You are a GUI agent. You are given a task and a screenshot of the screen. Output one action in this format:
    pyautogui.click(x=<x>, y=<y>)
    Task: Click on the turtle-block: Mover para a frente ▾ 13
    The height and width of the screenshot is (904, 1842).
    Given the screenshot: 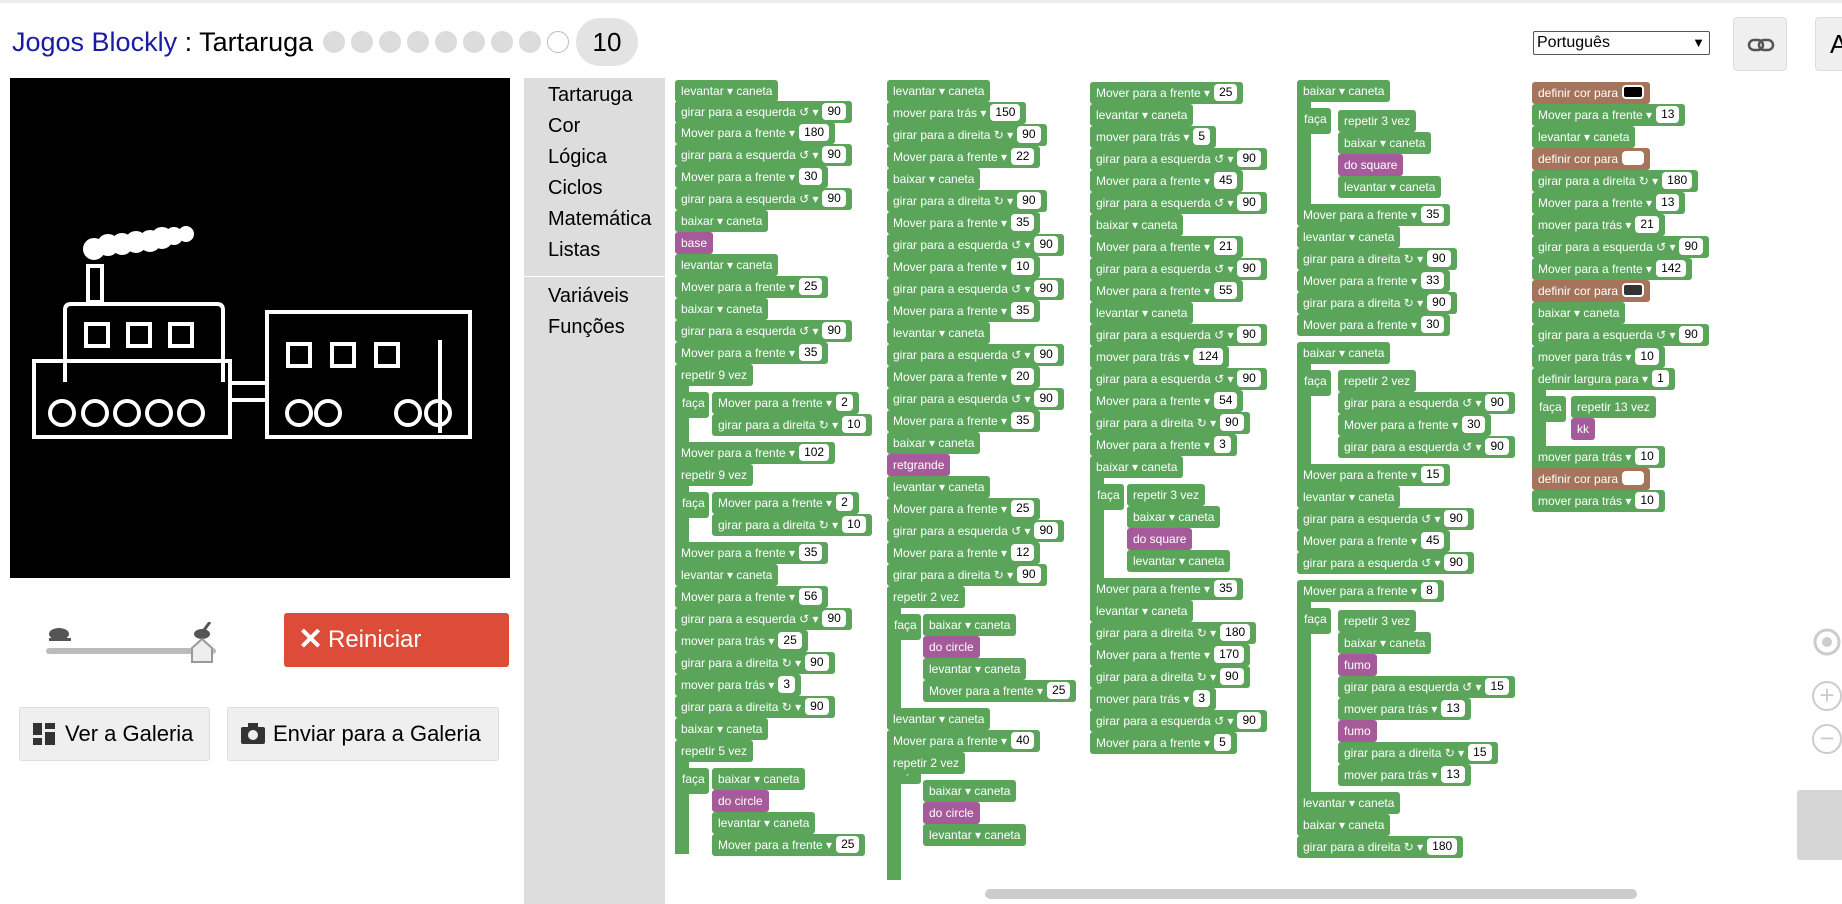 What is the action you would take?
    pyautogui.click(x=1609, y=115)
    